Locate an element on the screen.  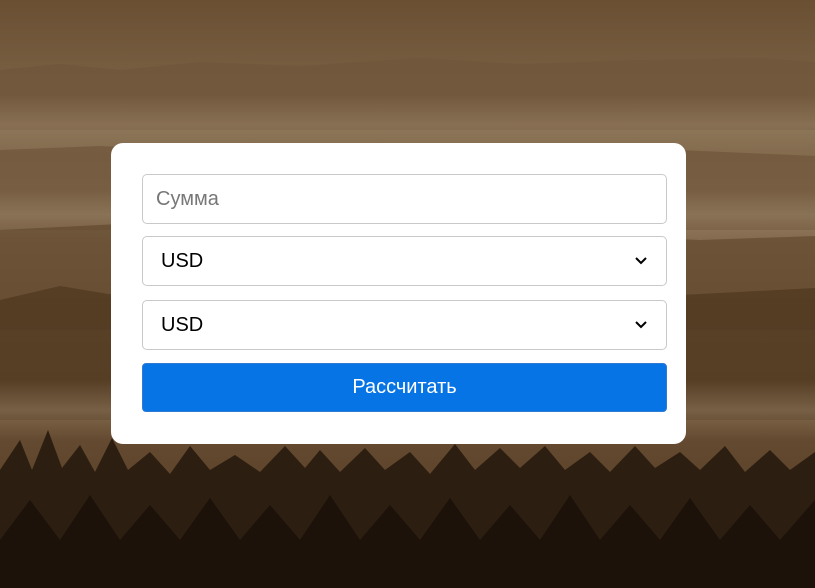
from-currency-select: USD is located at coordinates (404, 261).